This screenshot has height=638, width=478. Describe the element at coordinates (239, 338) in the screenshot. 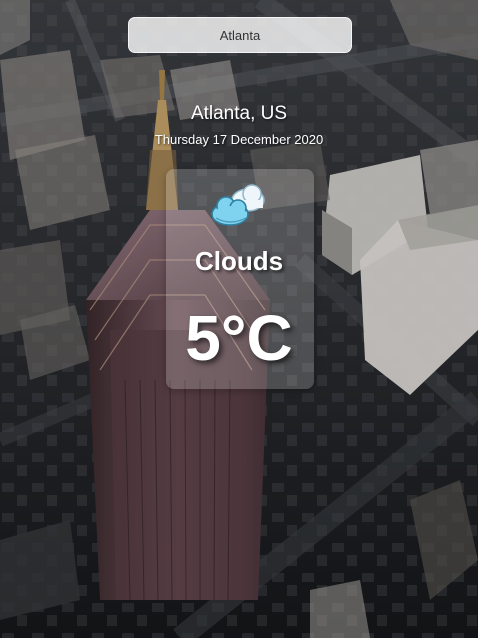

I see `temperature-value: 5°C` at that location.